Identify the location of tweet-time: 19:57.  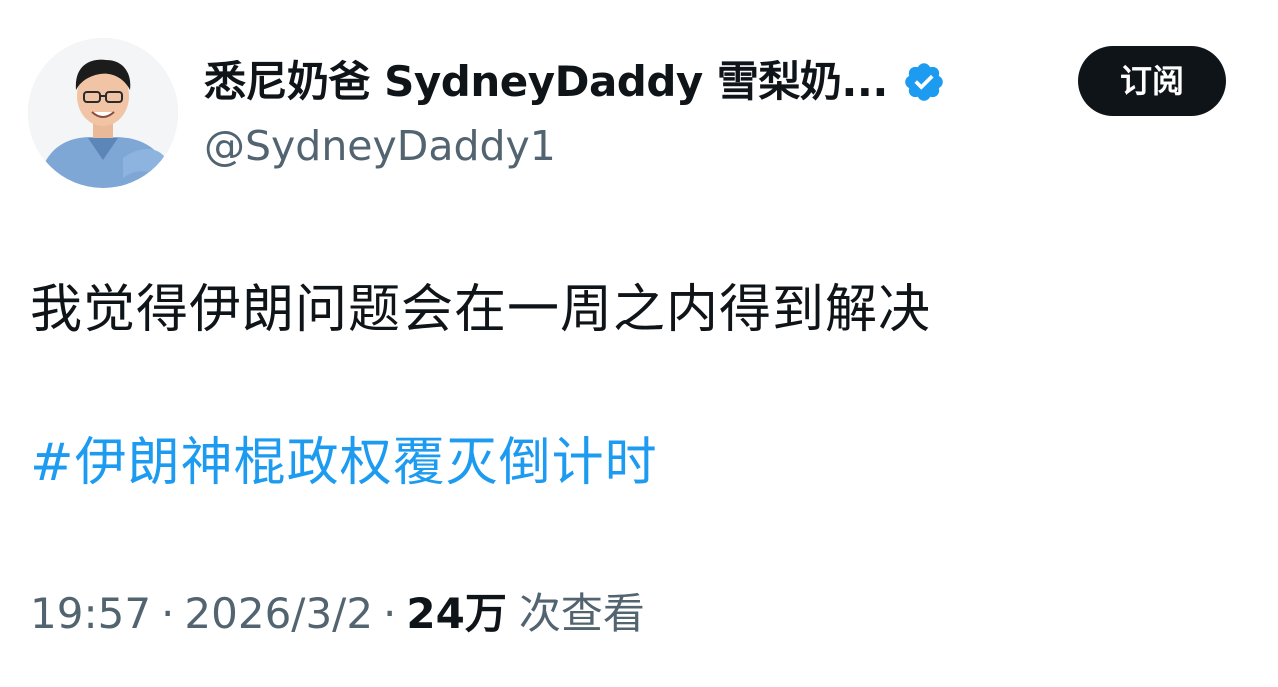
(90, 614).